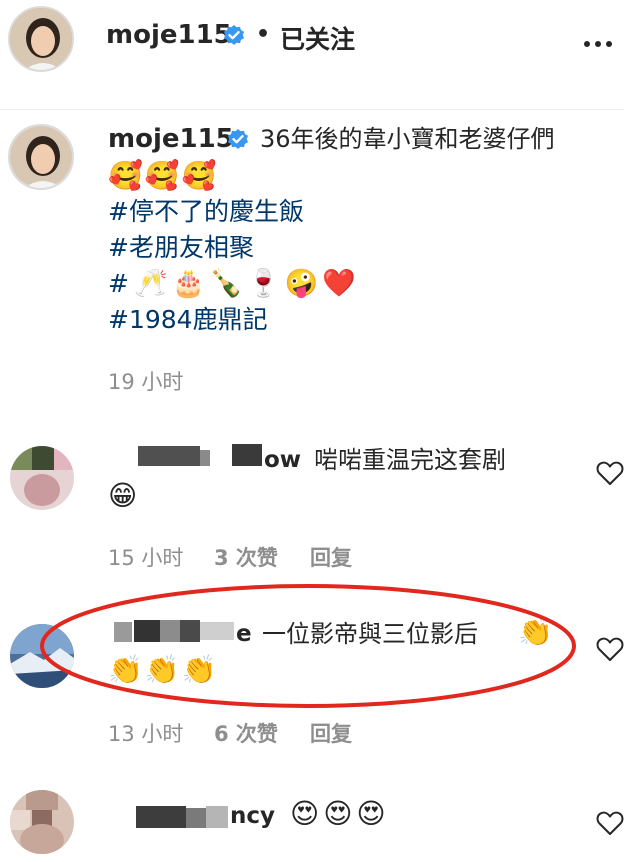  What do you see at coordinates (308, 646) in the screenshot?
I see `annotation-circle` at bounding box center [308, 646].